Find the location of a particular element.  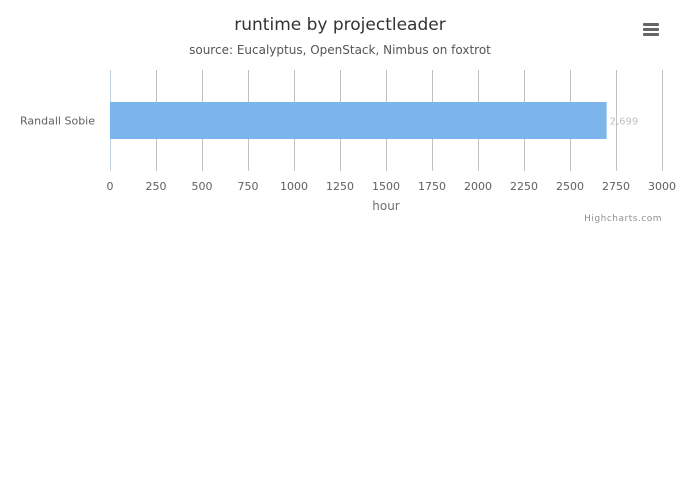

x-tick-label: 250 is located at coordinates (156, 186).